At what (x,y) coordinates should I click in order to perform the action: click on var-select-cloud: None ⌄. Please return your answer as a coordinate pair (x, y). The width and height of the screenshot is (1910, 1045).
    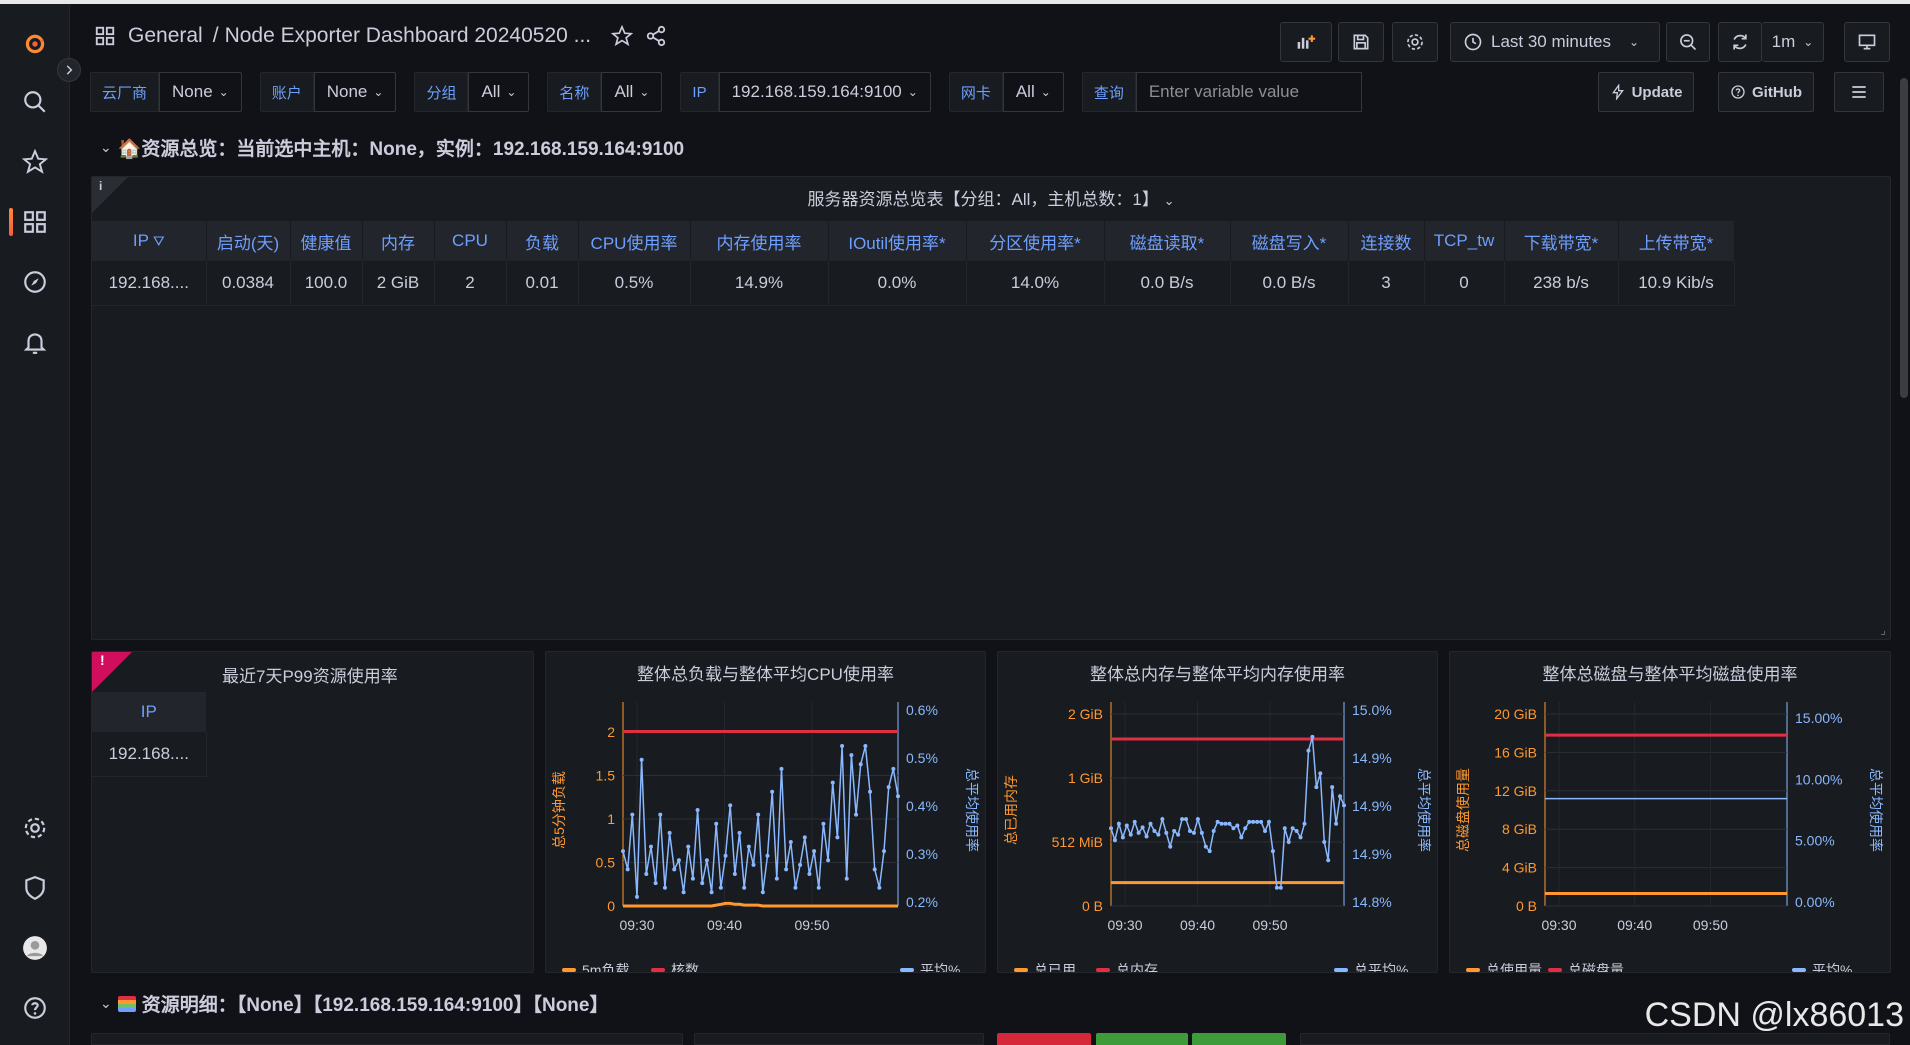
    Looking at the image, I should click on (200, 92).